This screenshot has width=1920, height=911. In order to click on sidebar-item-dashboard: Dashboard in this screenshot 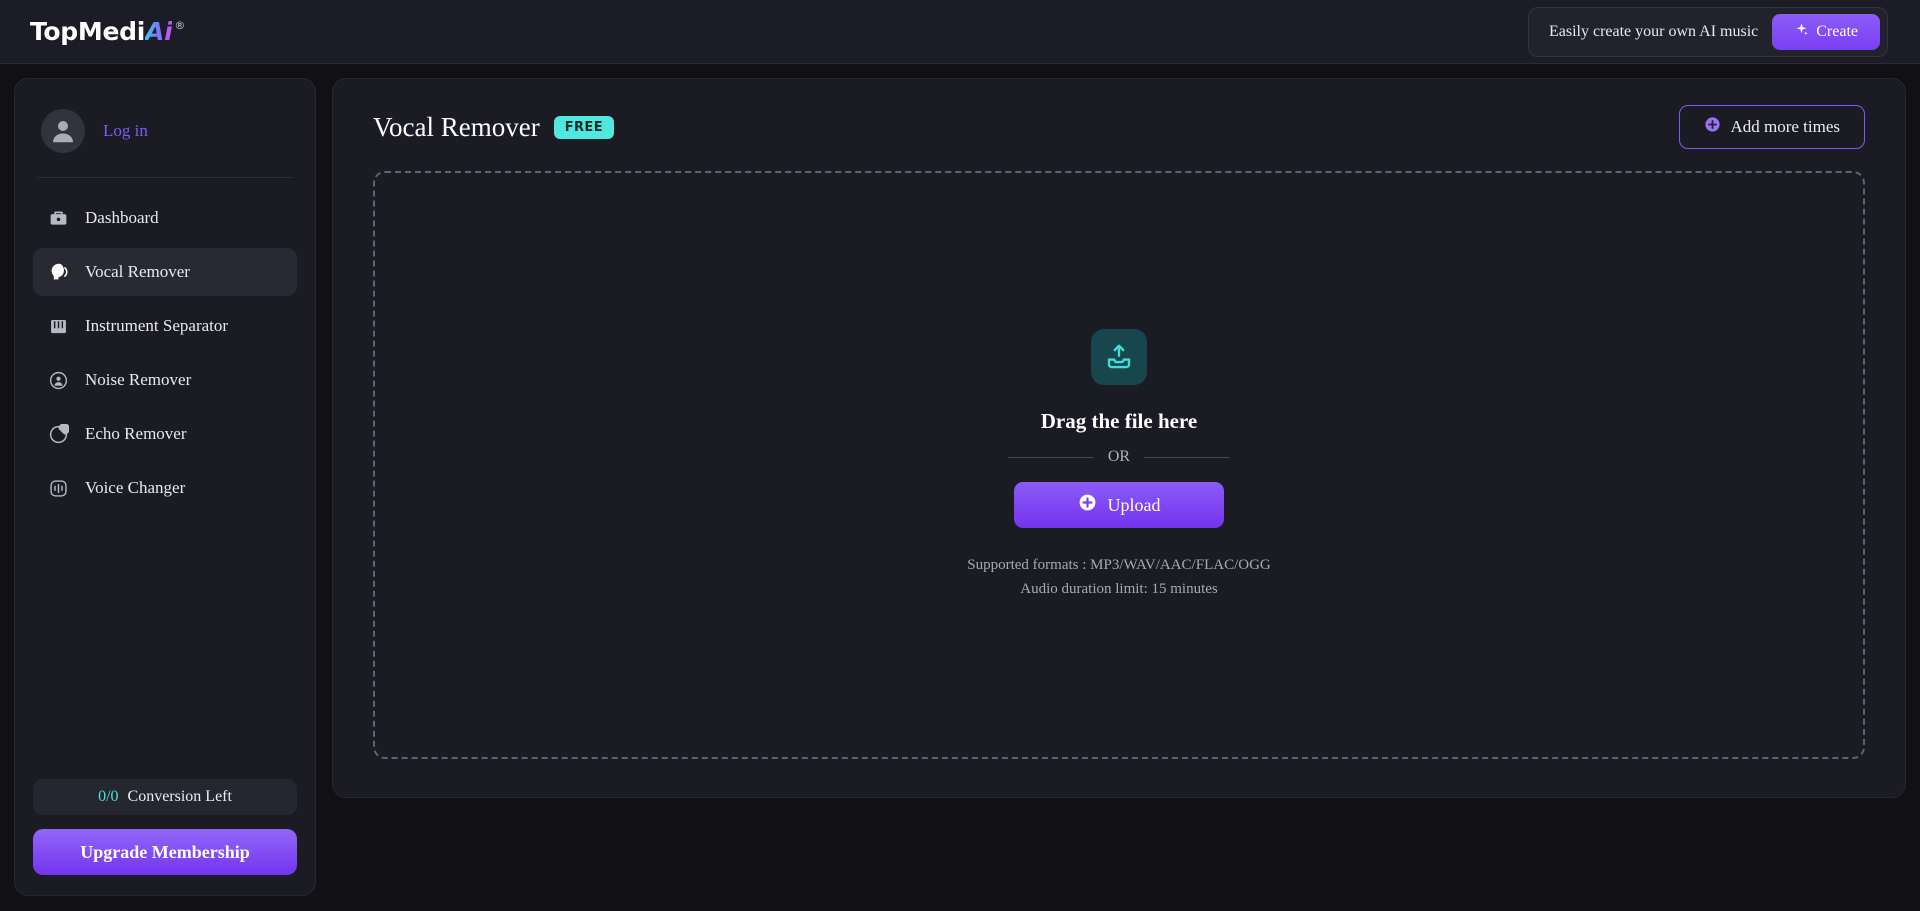, I will do `click(165, 218)`.